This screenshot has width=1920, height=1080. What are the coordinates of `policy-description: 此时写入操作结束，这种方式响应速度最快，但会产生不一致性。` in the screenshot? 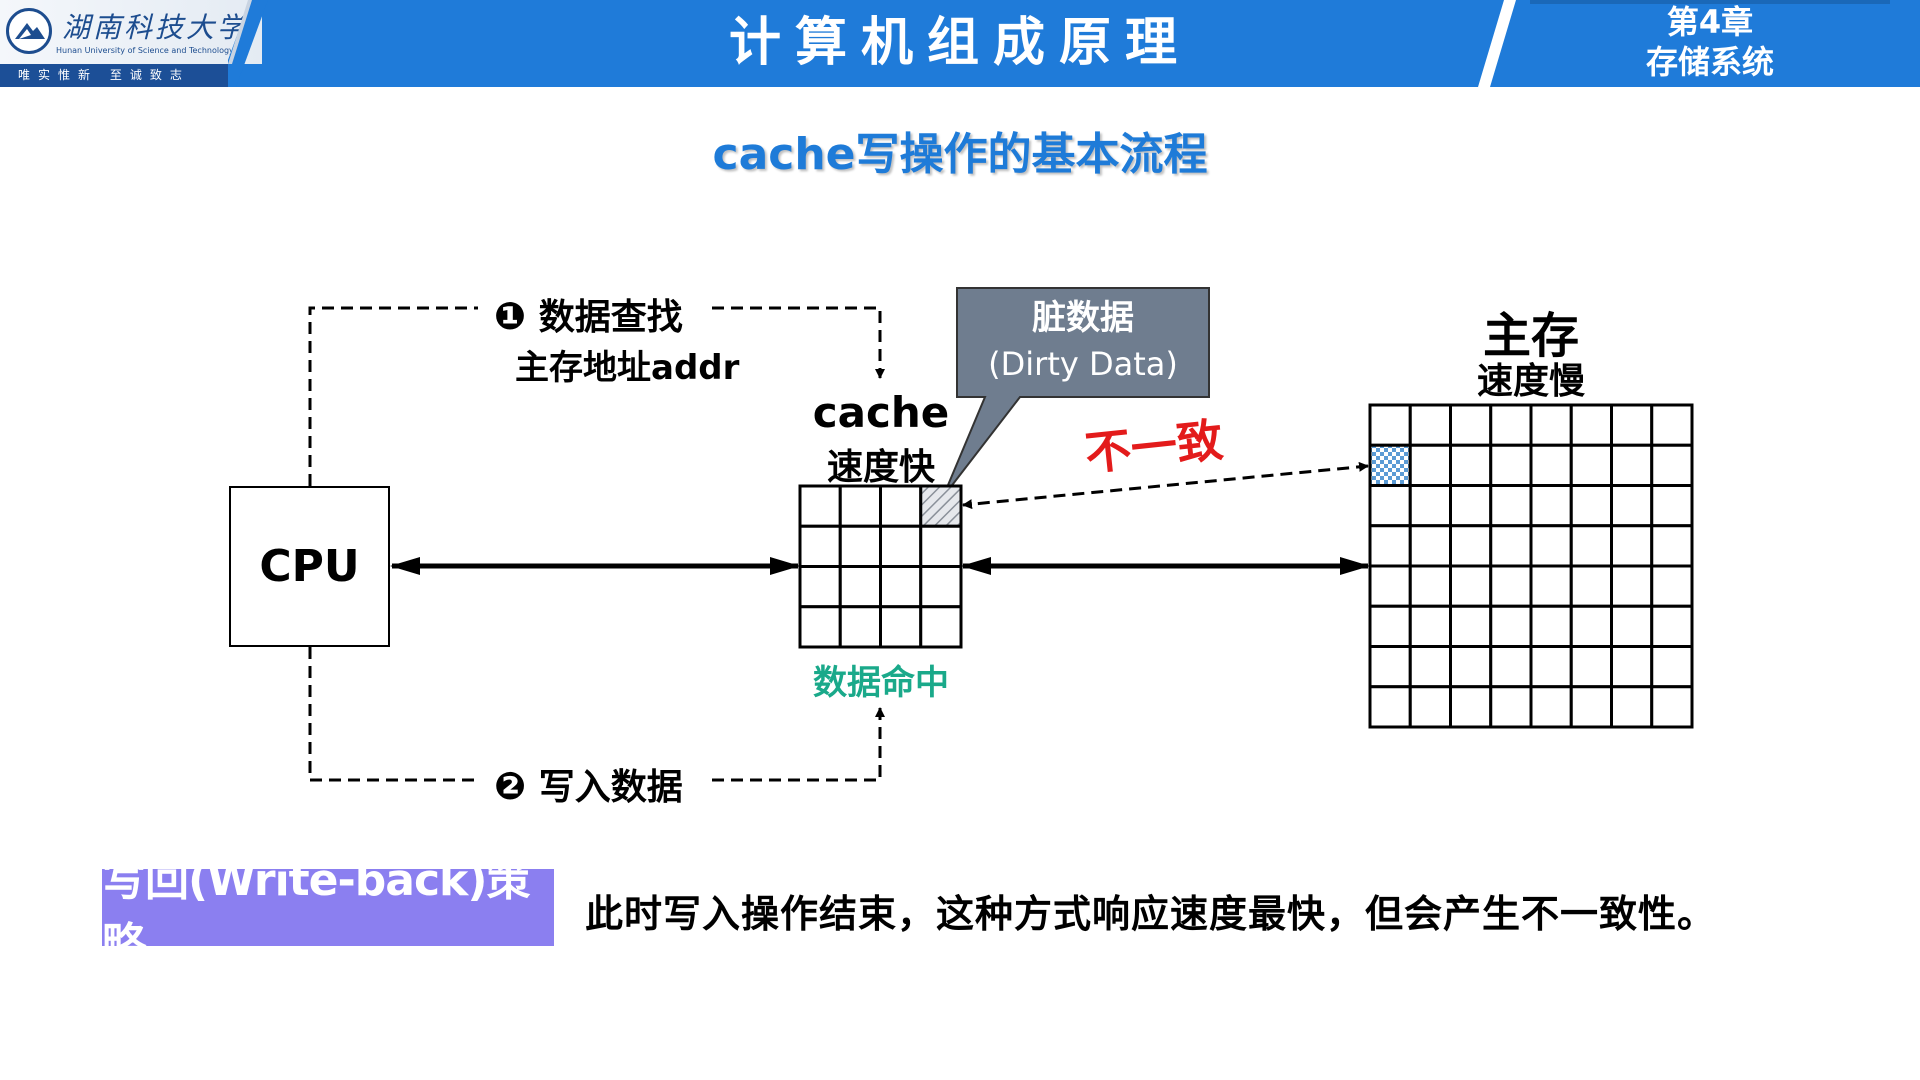 It's located at (1151, 914).